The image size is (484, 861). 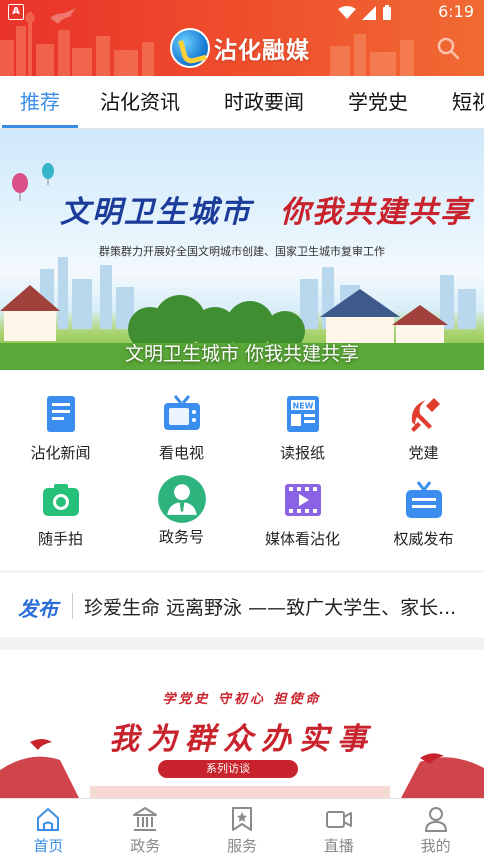 I want to click on app-logo: 沾化融媒, so click(x=240, y=48).